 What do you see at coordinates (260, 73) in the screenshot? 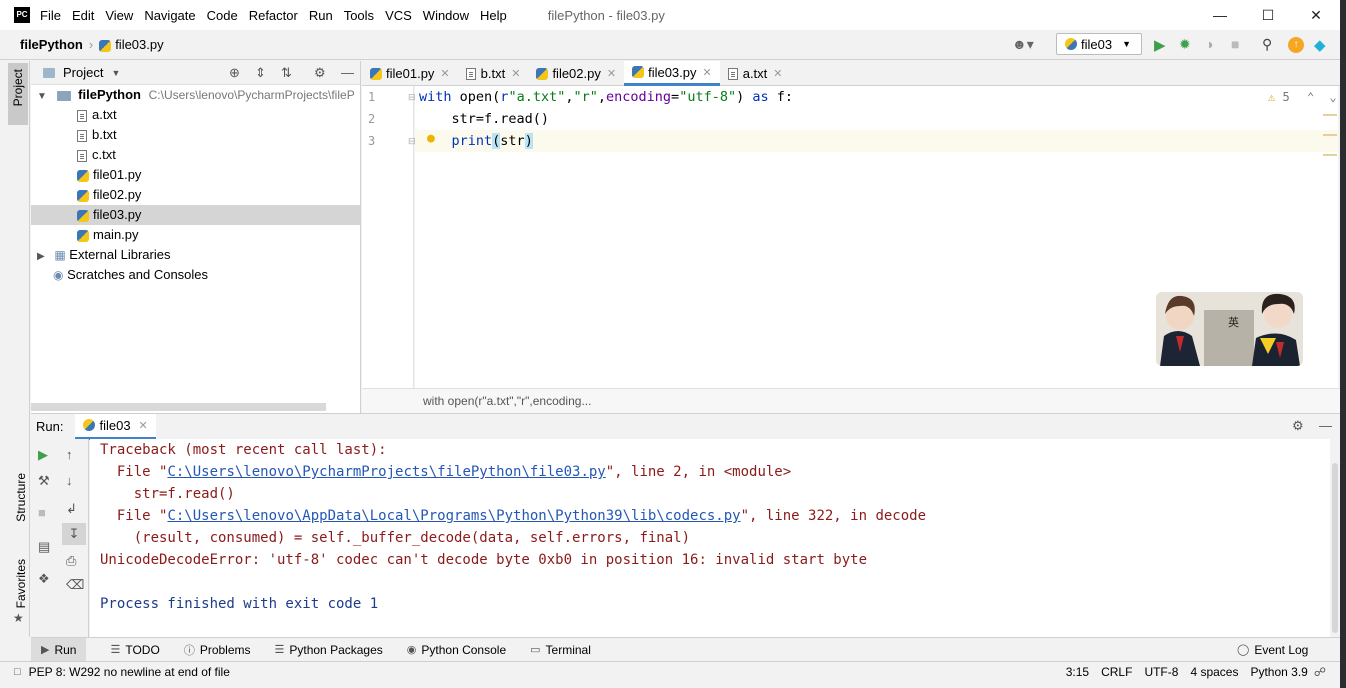
I see `expand-all-icon: ⇕` at bounding box center [260, 73].